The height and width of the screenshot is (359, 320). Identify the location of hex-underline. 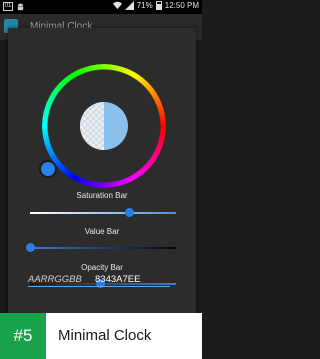
(99, 286).